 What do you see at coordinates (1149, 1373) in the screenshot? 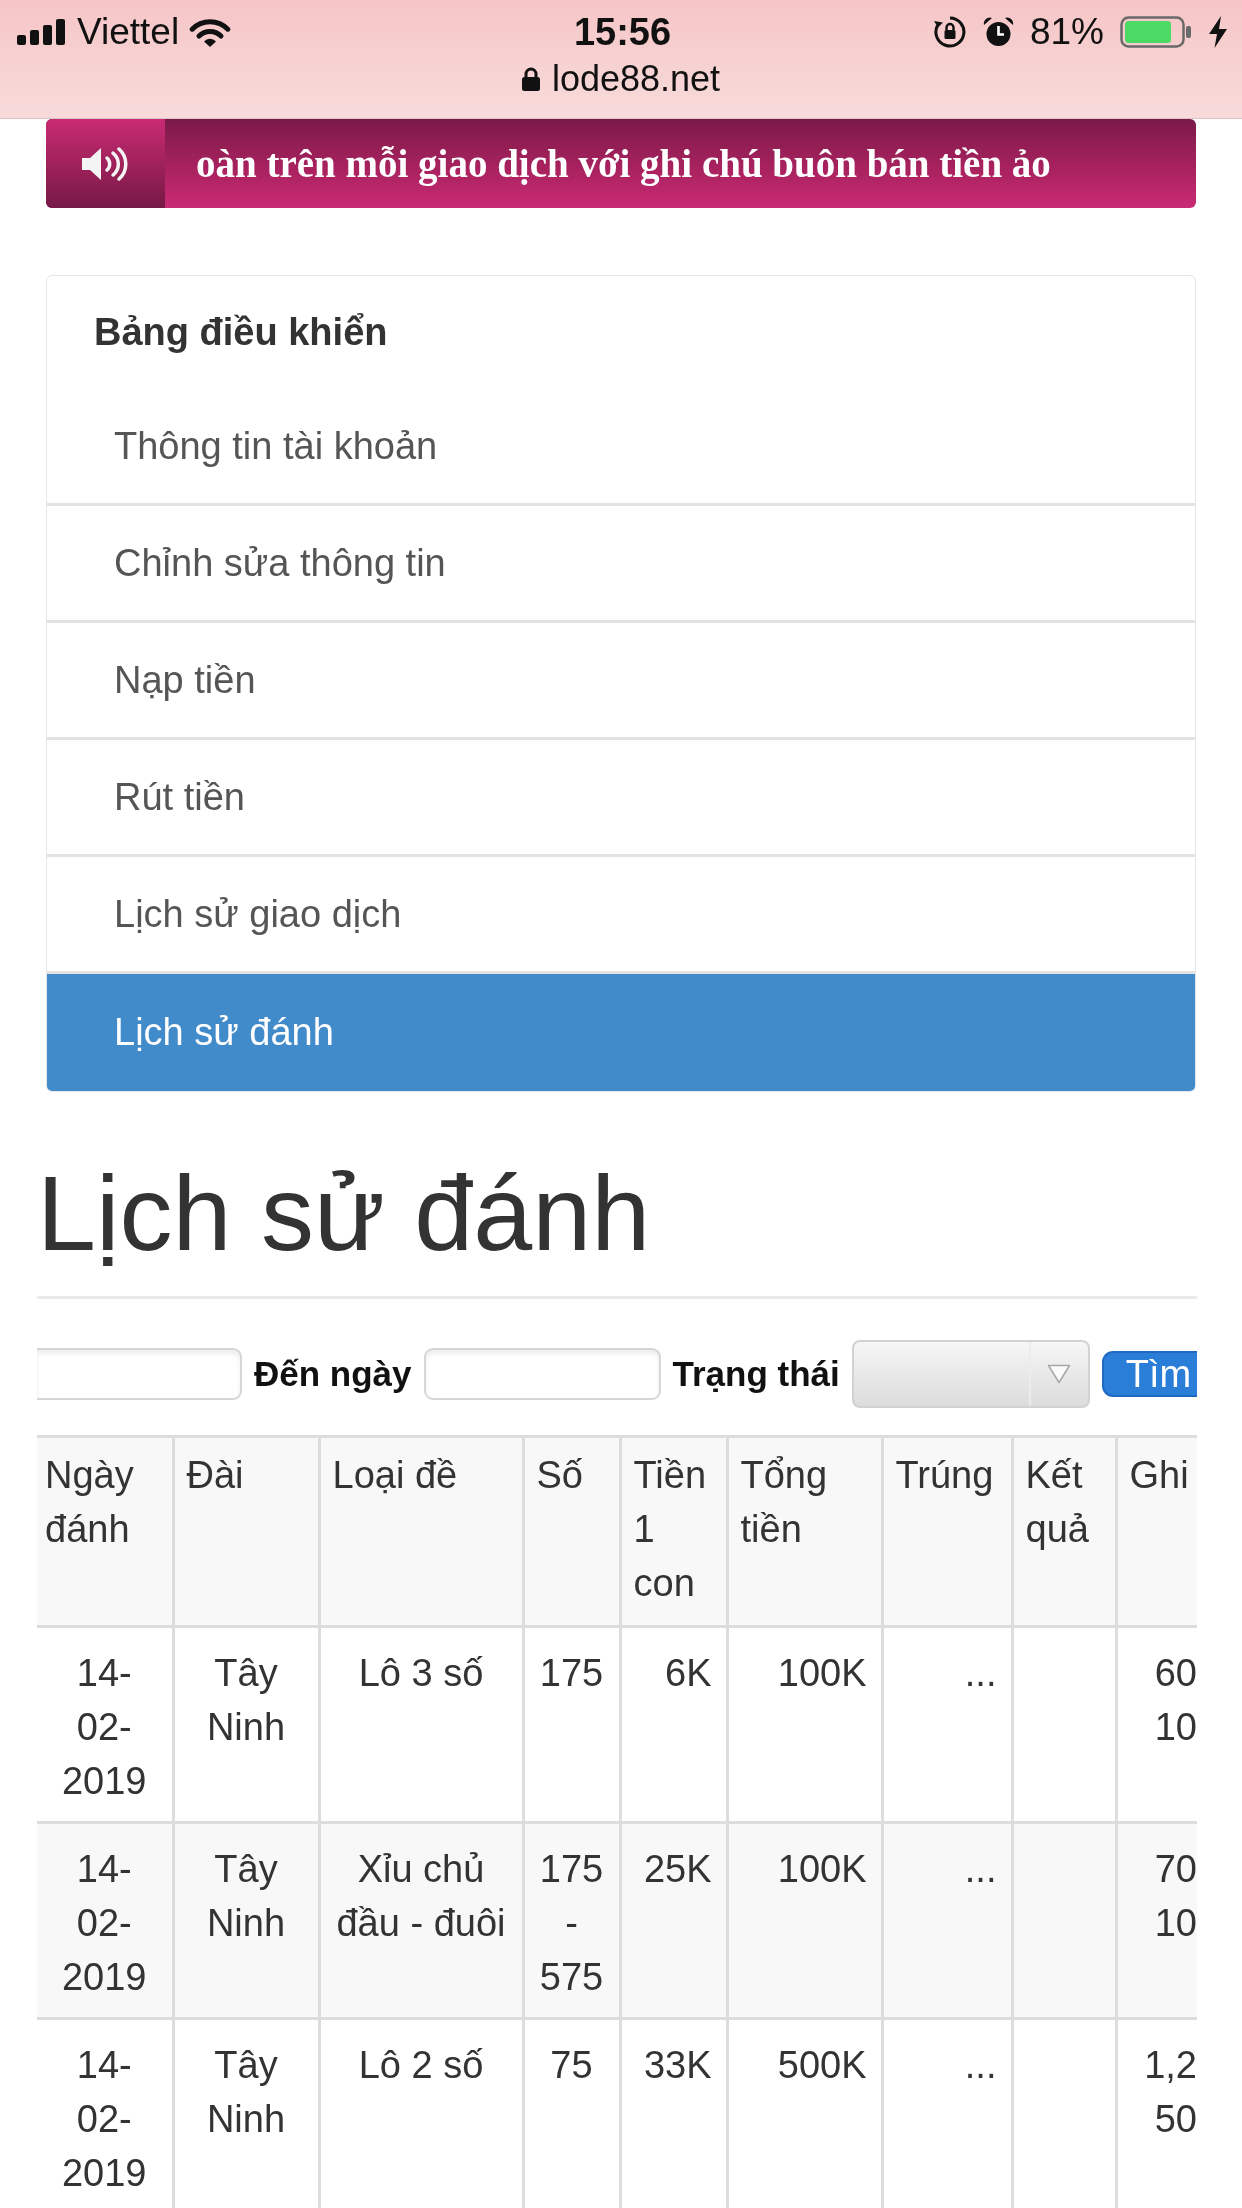
I see `search-button: Tìm` at bounding box center [1149, 1373].